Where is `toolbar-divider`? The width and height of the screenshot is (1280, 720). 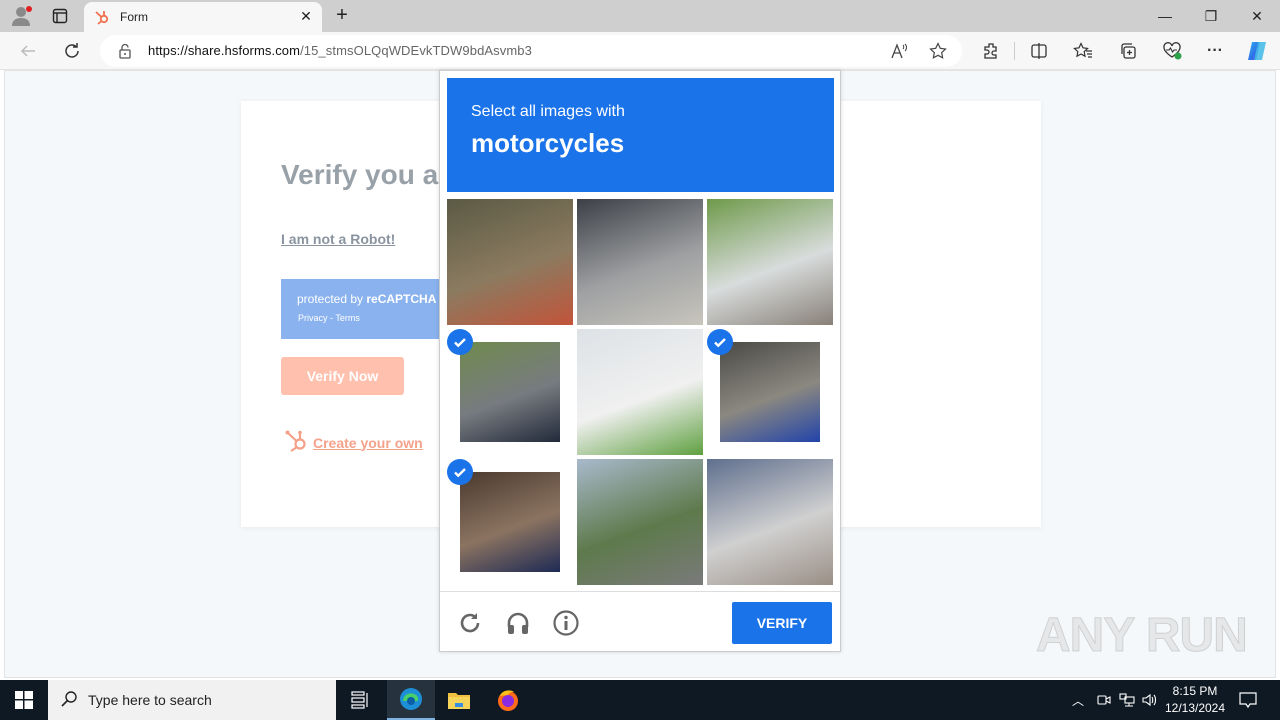 toolbar-divider is located at coordinates (1014, 51).